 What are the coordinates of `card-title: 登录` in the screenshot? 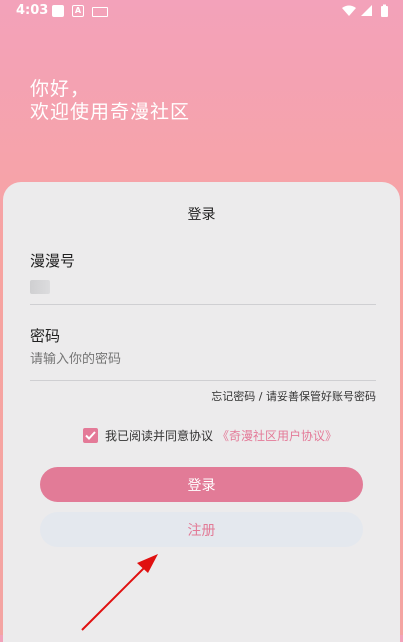 It's located at (201, 215).